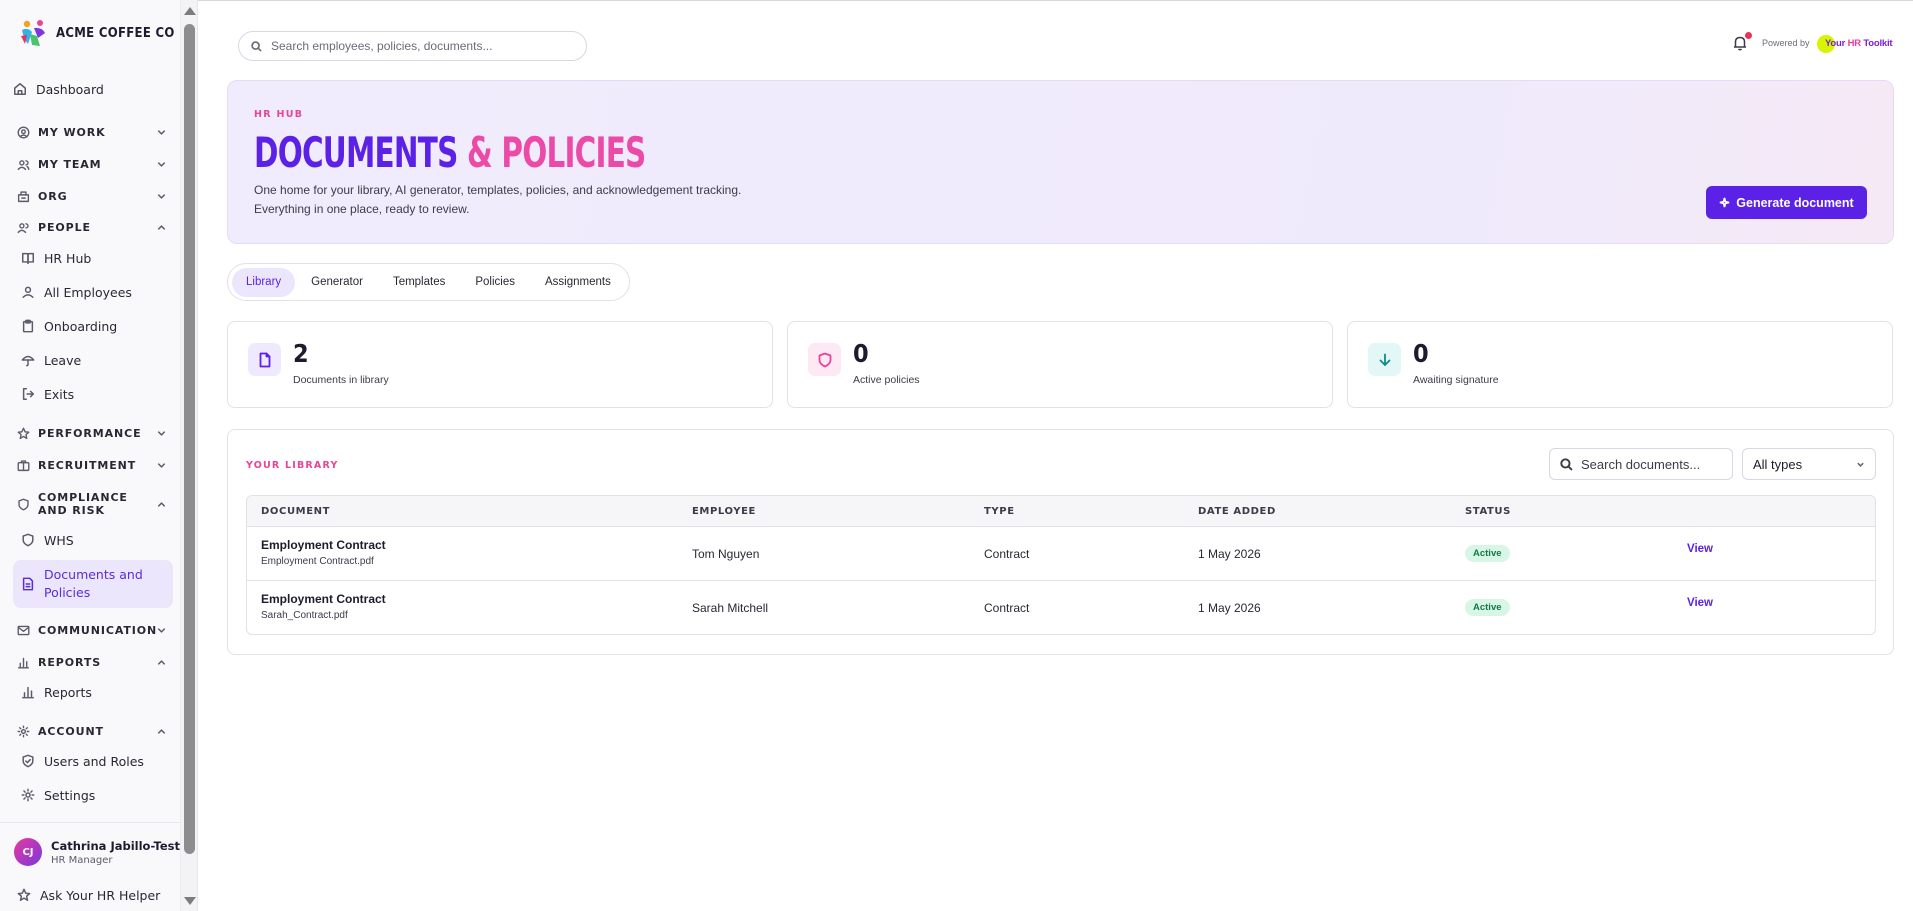 This screenshot has height=911, width=1913. What do you see at coordinates (71, 731) in the screenshot?
I see `section-label: ACCOUNT` at bounding box center [71, 731].